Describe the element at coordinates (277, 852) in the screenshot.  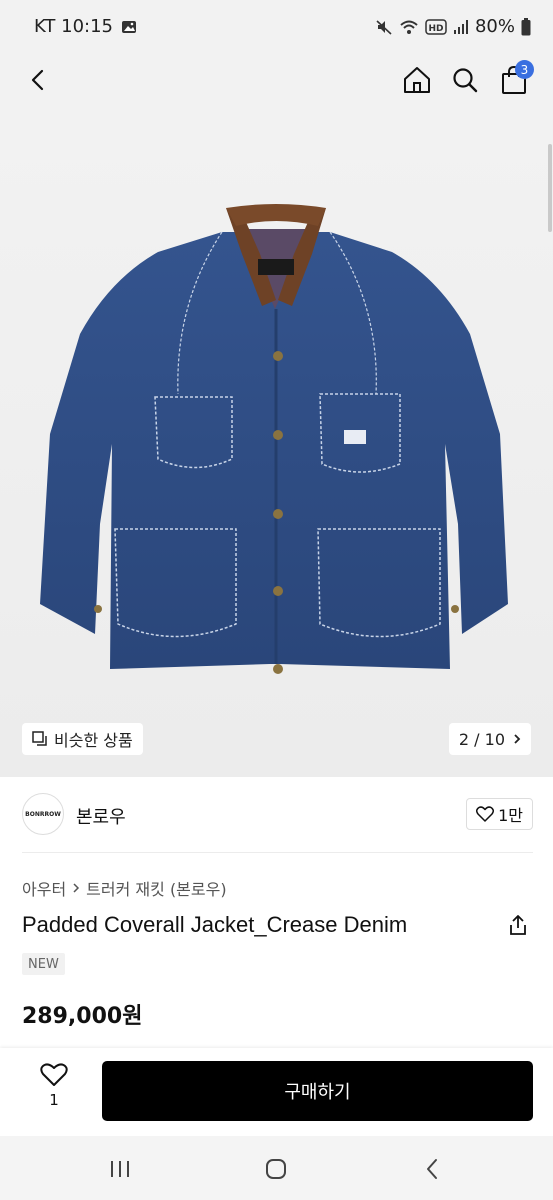
I see `divider` at that location.